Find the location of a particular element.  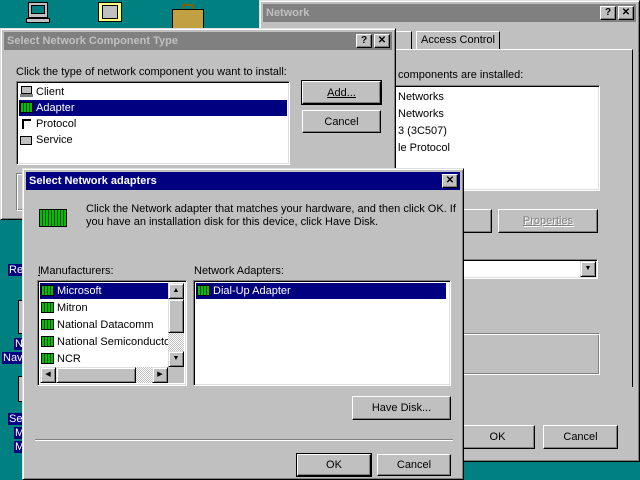

list-item-manufacturer: National Datacomm is located at coordinates (98, 325).